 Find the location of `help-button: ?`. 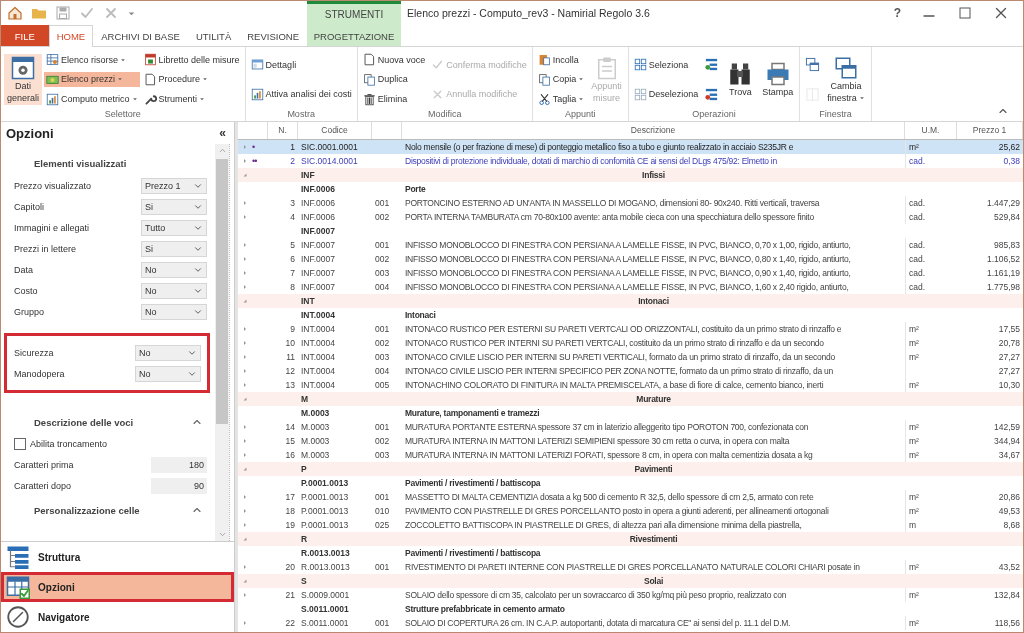

help-button: ? is located at coordinates (897, 13).